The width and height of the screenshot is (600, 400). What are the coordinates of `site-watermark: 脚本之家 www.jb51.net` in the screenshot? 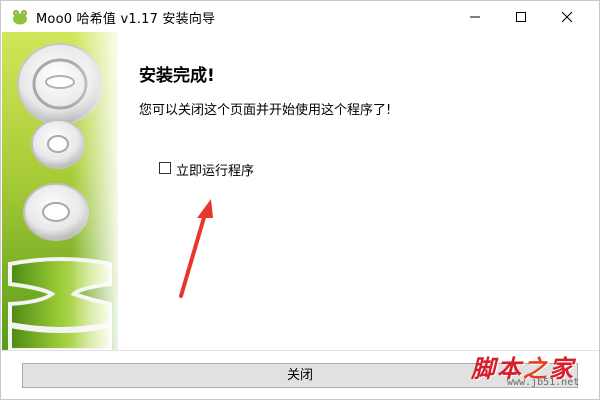 It's located at (534, 374).